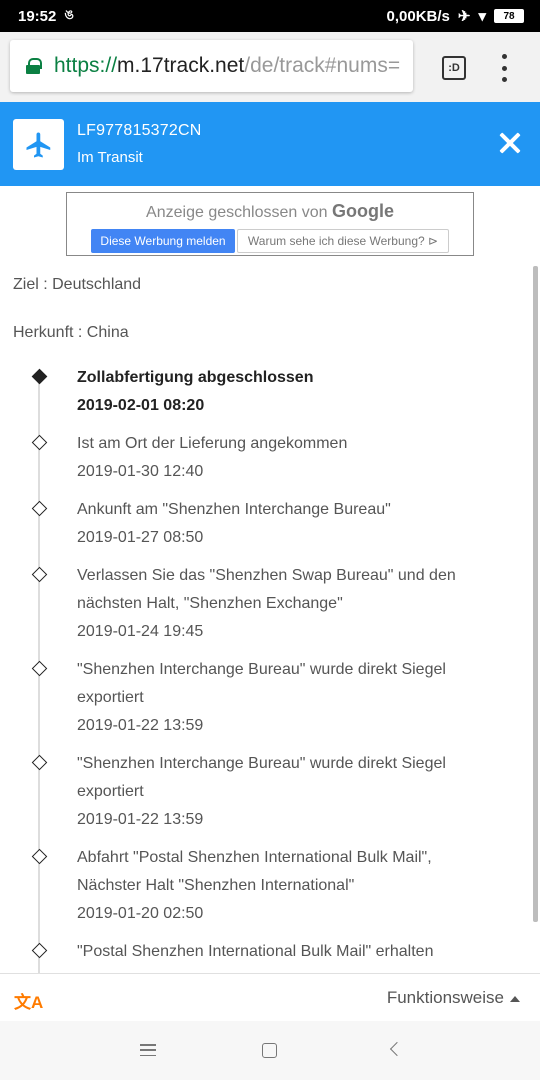 This screenshot has height=1080, width=540. I want to click on address-bar: https://m.17track.net/de/track#nums=, so click(211, 66).